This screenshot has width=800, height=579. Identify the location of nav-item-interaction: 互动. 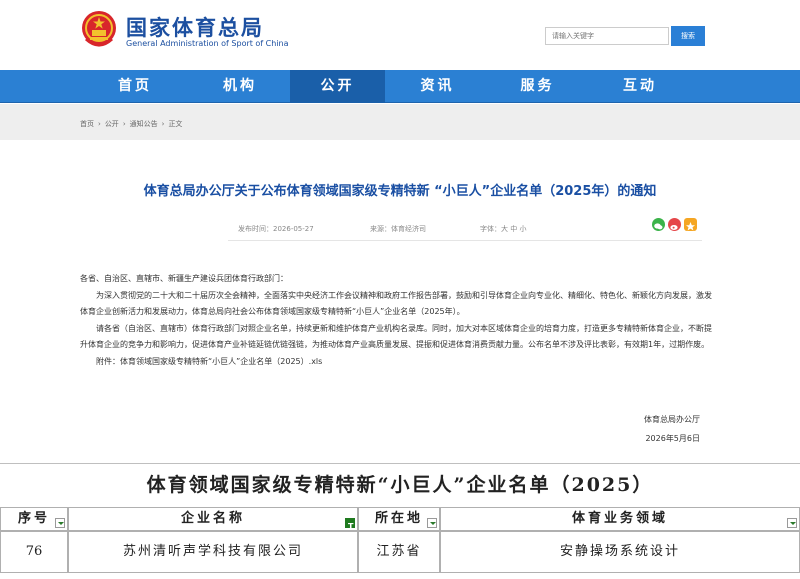
(640, 86).